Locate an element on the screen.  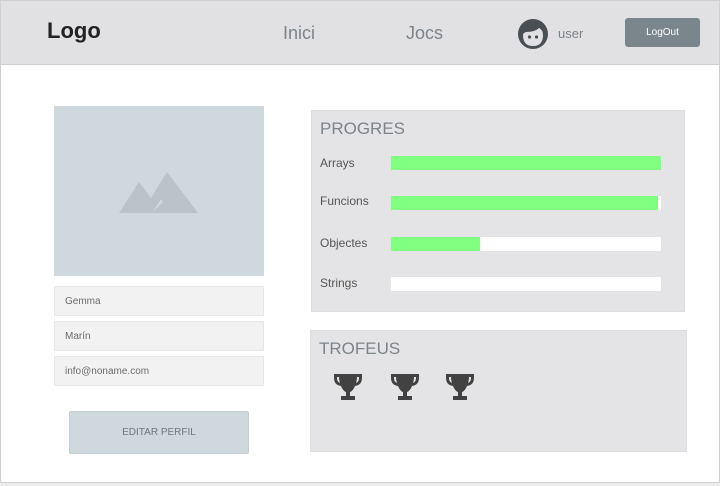
progress-label-arrays: Arrays is located at coordinates (337, 163).